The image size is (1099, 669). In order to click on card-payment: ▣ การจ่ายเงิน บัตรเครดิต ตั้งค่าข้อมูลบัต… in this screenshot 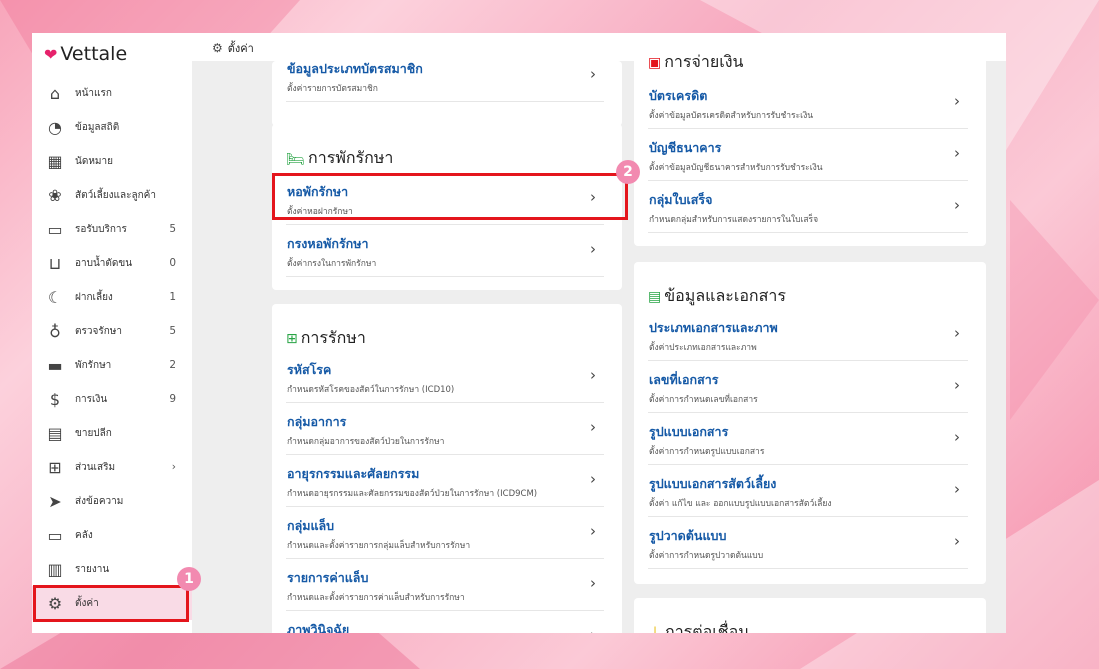, I will do `click(810, 139)`.